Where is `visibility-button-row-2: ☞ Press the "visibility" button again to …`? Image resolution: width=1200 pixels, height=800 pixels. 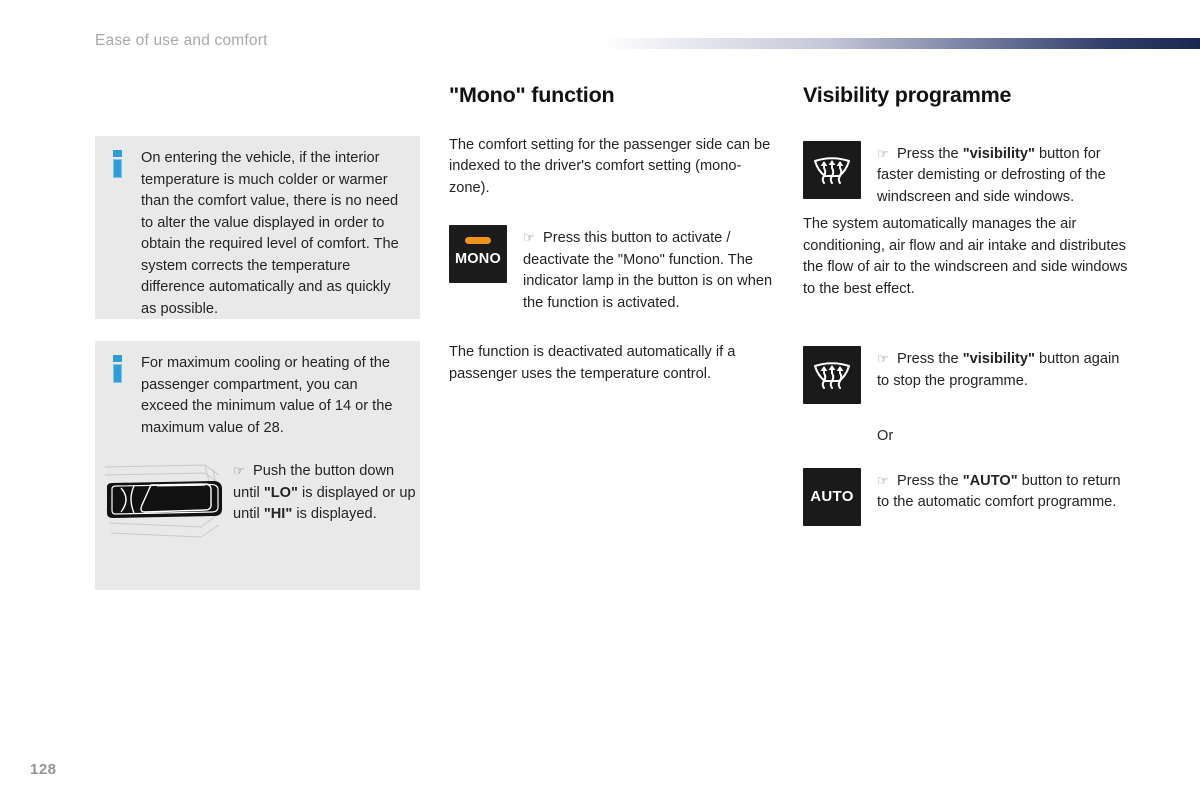
visibility-button-row-2: ☞ Press the "visibility" button again to … is located at coordinates (968, 375).